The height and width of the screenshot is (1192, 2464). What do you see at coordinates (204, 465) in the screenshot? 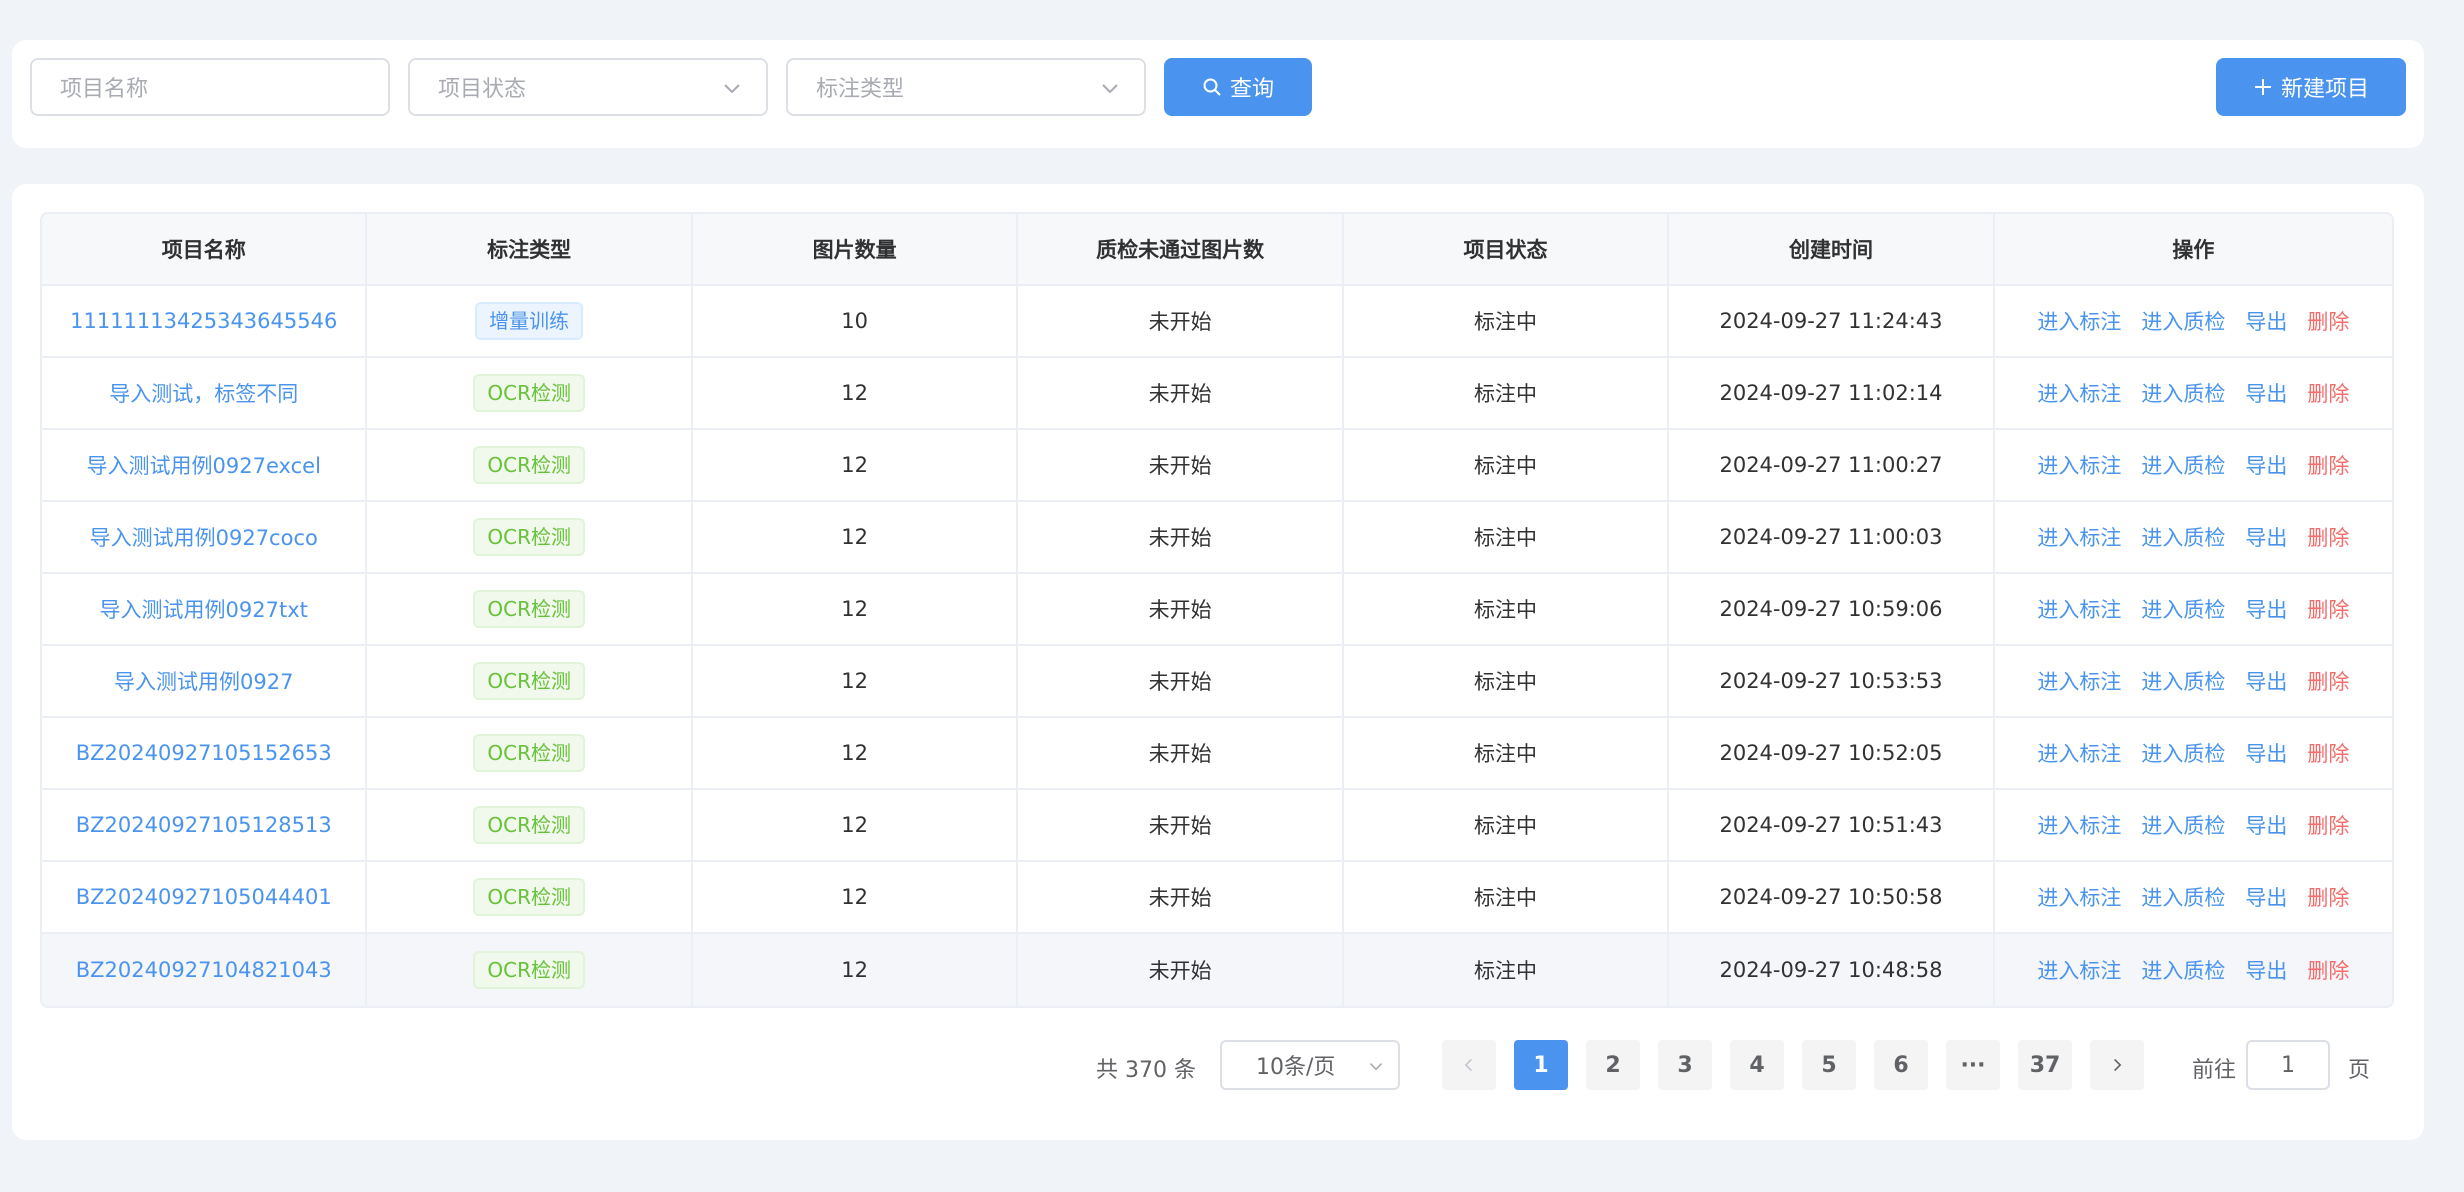
I see `project-name-link: 导入测试用例0927excel` at bounding box center [204, 465].